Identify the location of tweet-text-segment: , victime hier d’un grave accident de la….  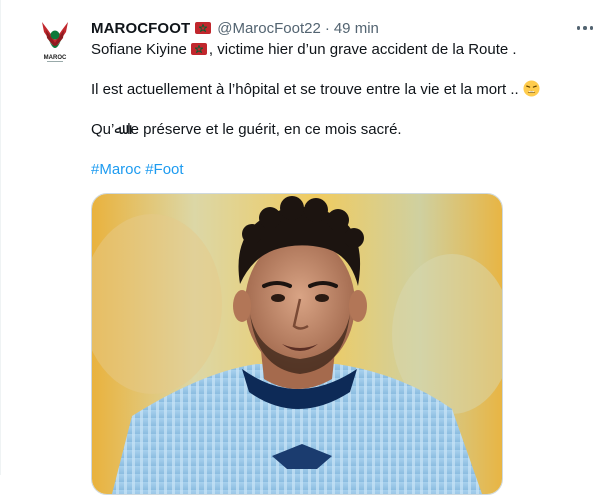
(362, 49).